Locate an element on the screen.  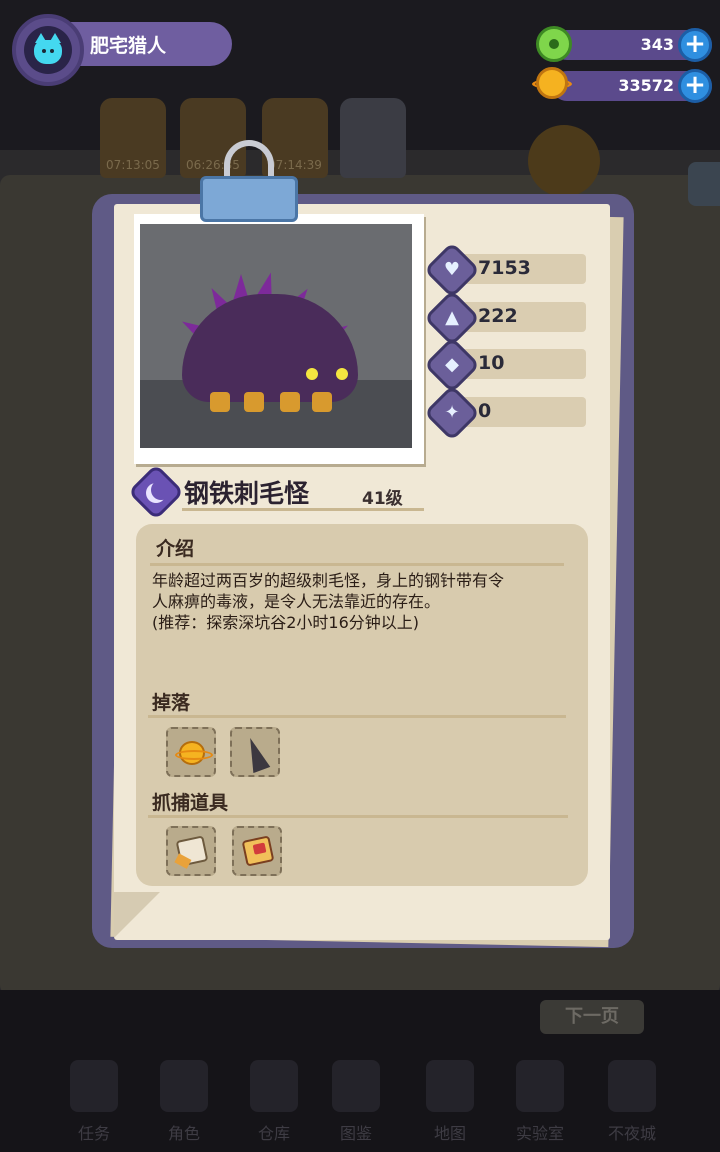
drops-heading: 掉落 is located at coordinates (171, 703).